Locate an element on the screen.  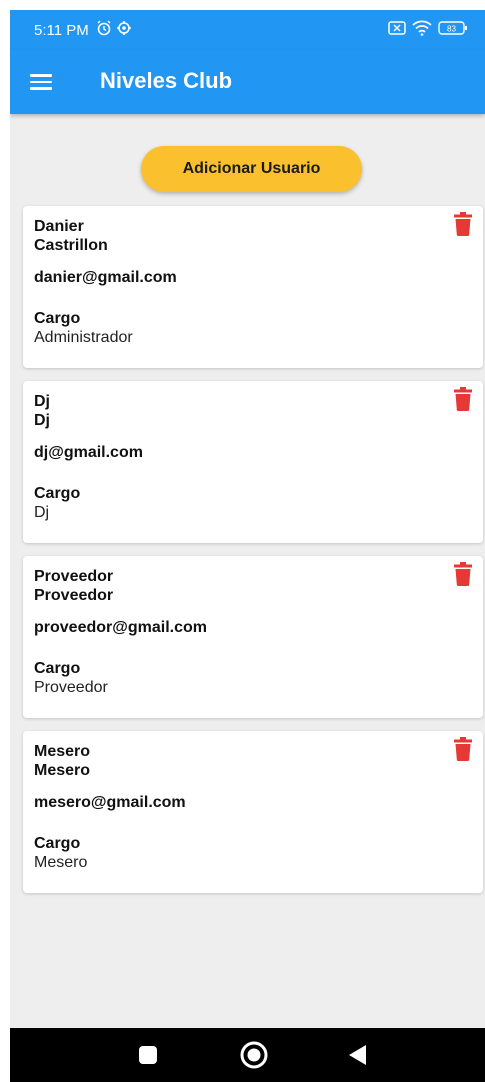
user-last-name: Proveedor is located at coordinates (74, 595).